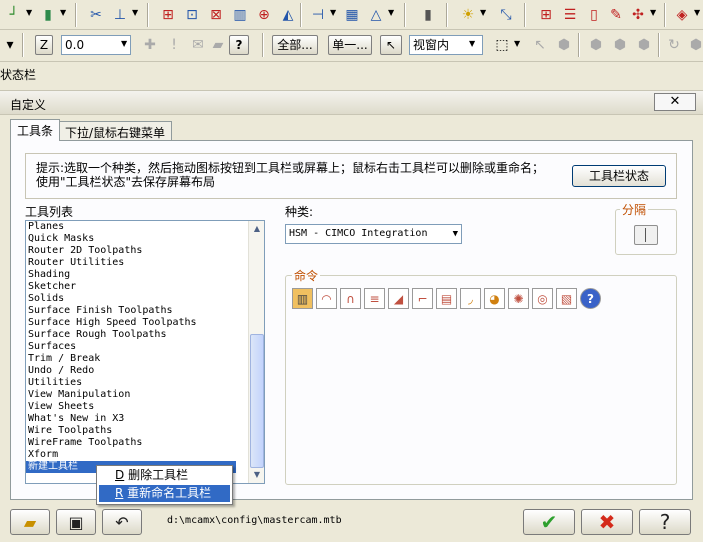  What do you see at coordinates (240, 15) in the screenshot?
I see `xform-scale-icon: ▥` at bounding box center [240, 15].